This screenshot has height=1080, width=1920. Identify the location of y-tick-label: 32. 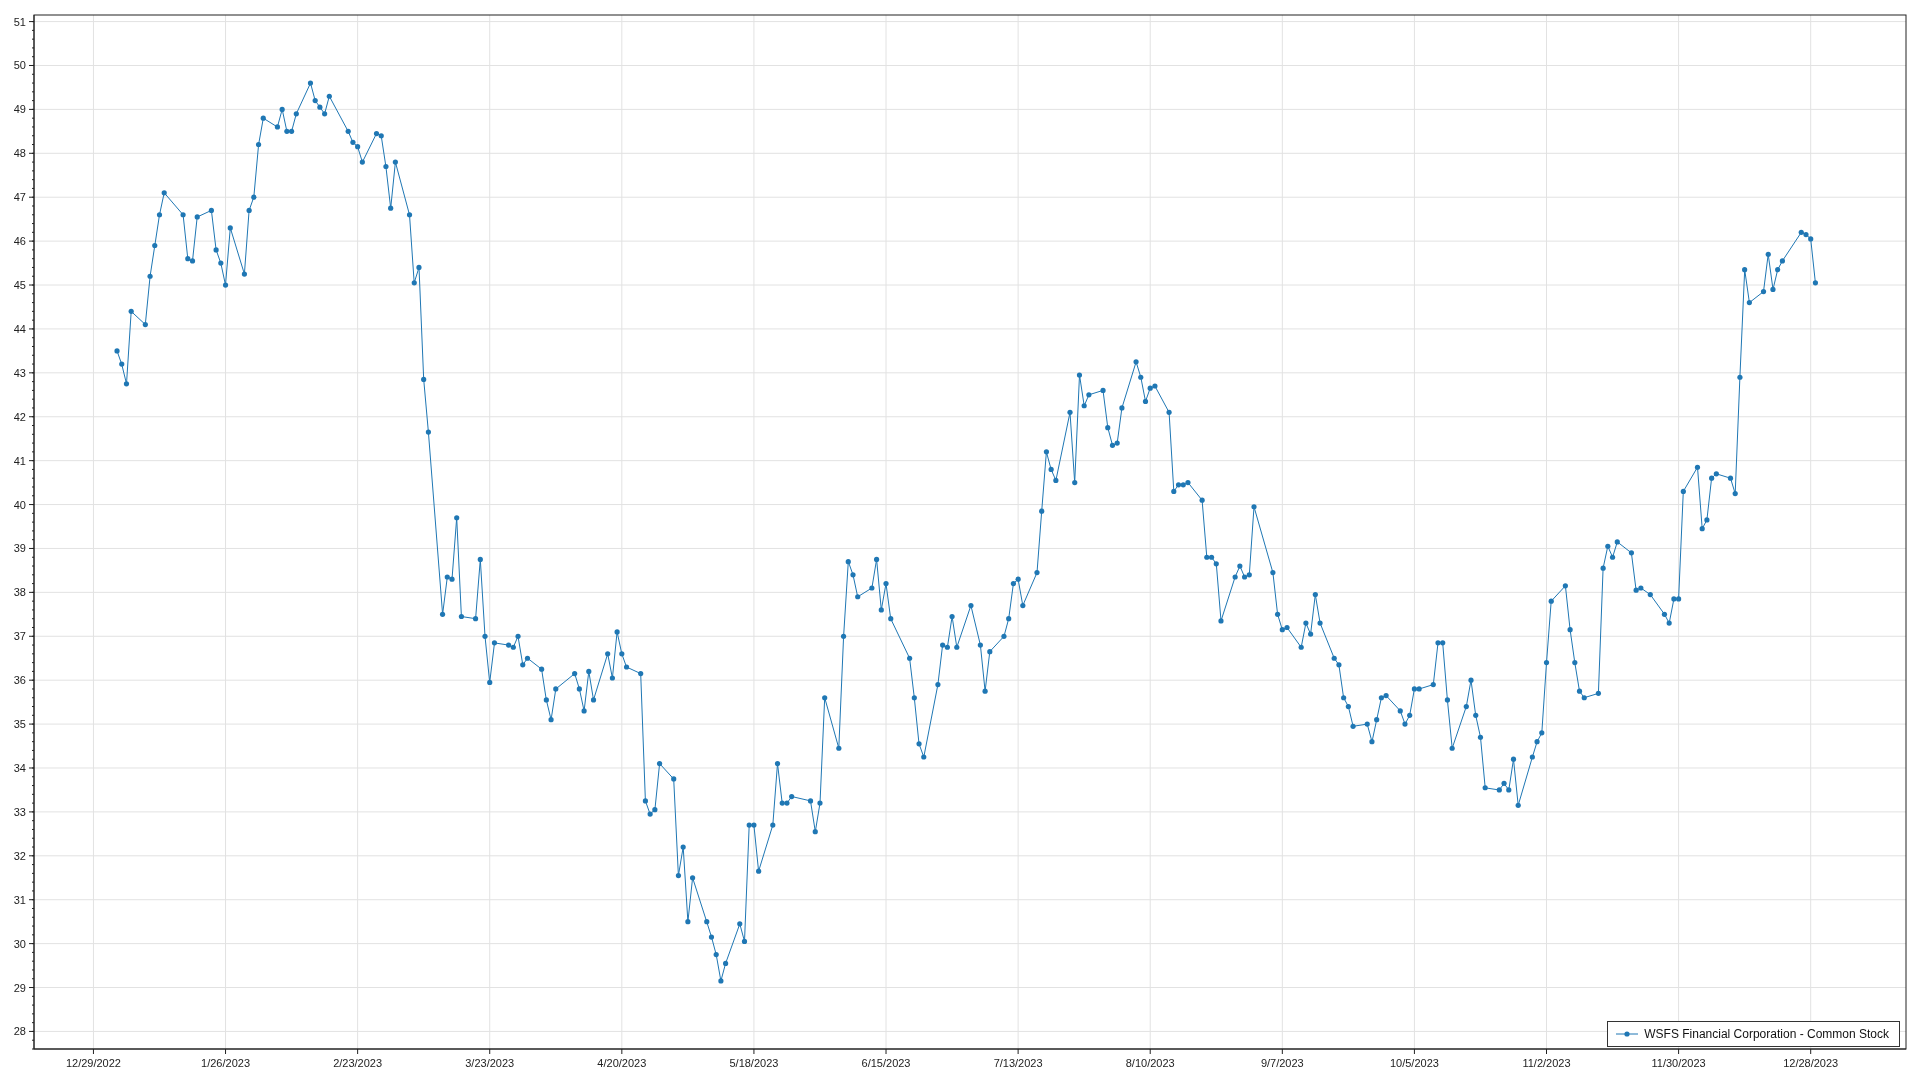
(19, 855).